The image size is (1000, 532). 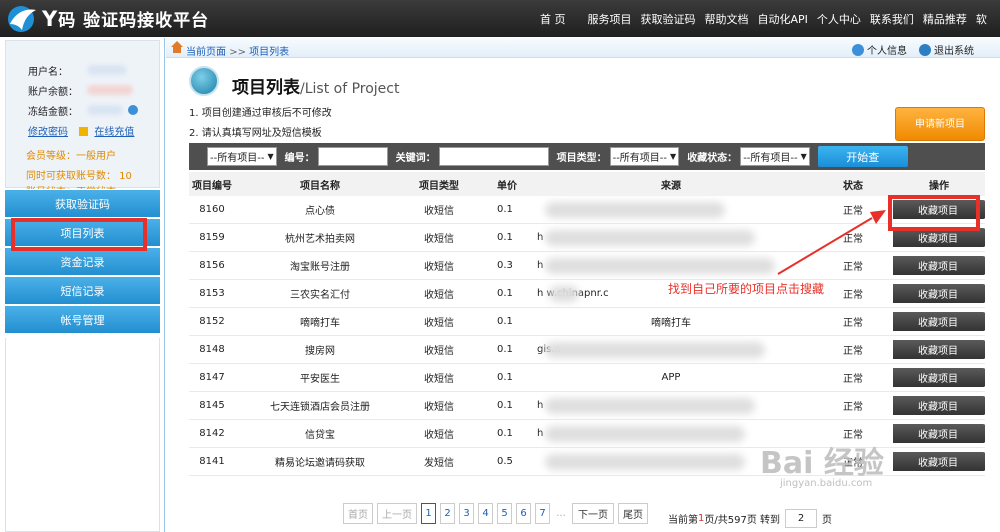 What do you see at coordinates (826, 483) in the screenshot?
I see `watermark-sub: jingyan.baidu.com` at bounding box center [826, 483].